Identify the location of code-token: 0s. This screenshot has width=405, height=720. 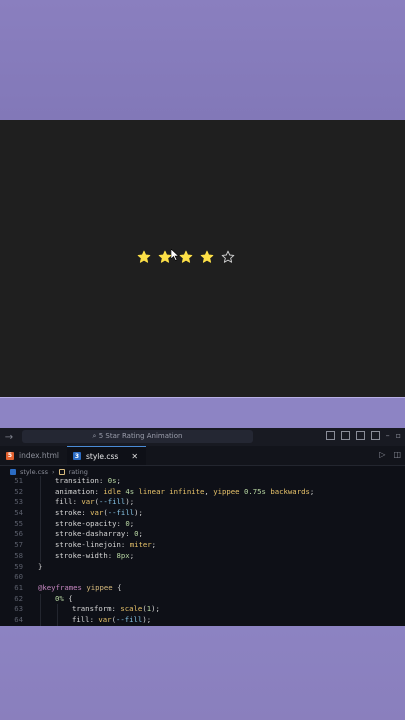
(112, 480).